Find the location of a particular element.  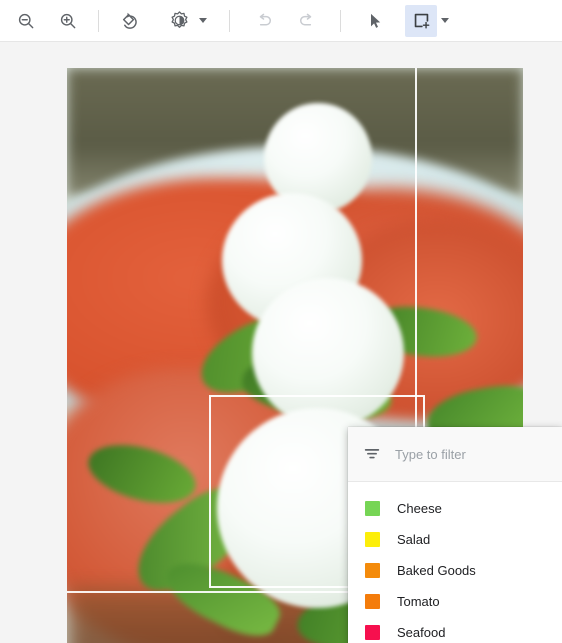

select-tool is located at coordinates (375, 21).